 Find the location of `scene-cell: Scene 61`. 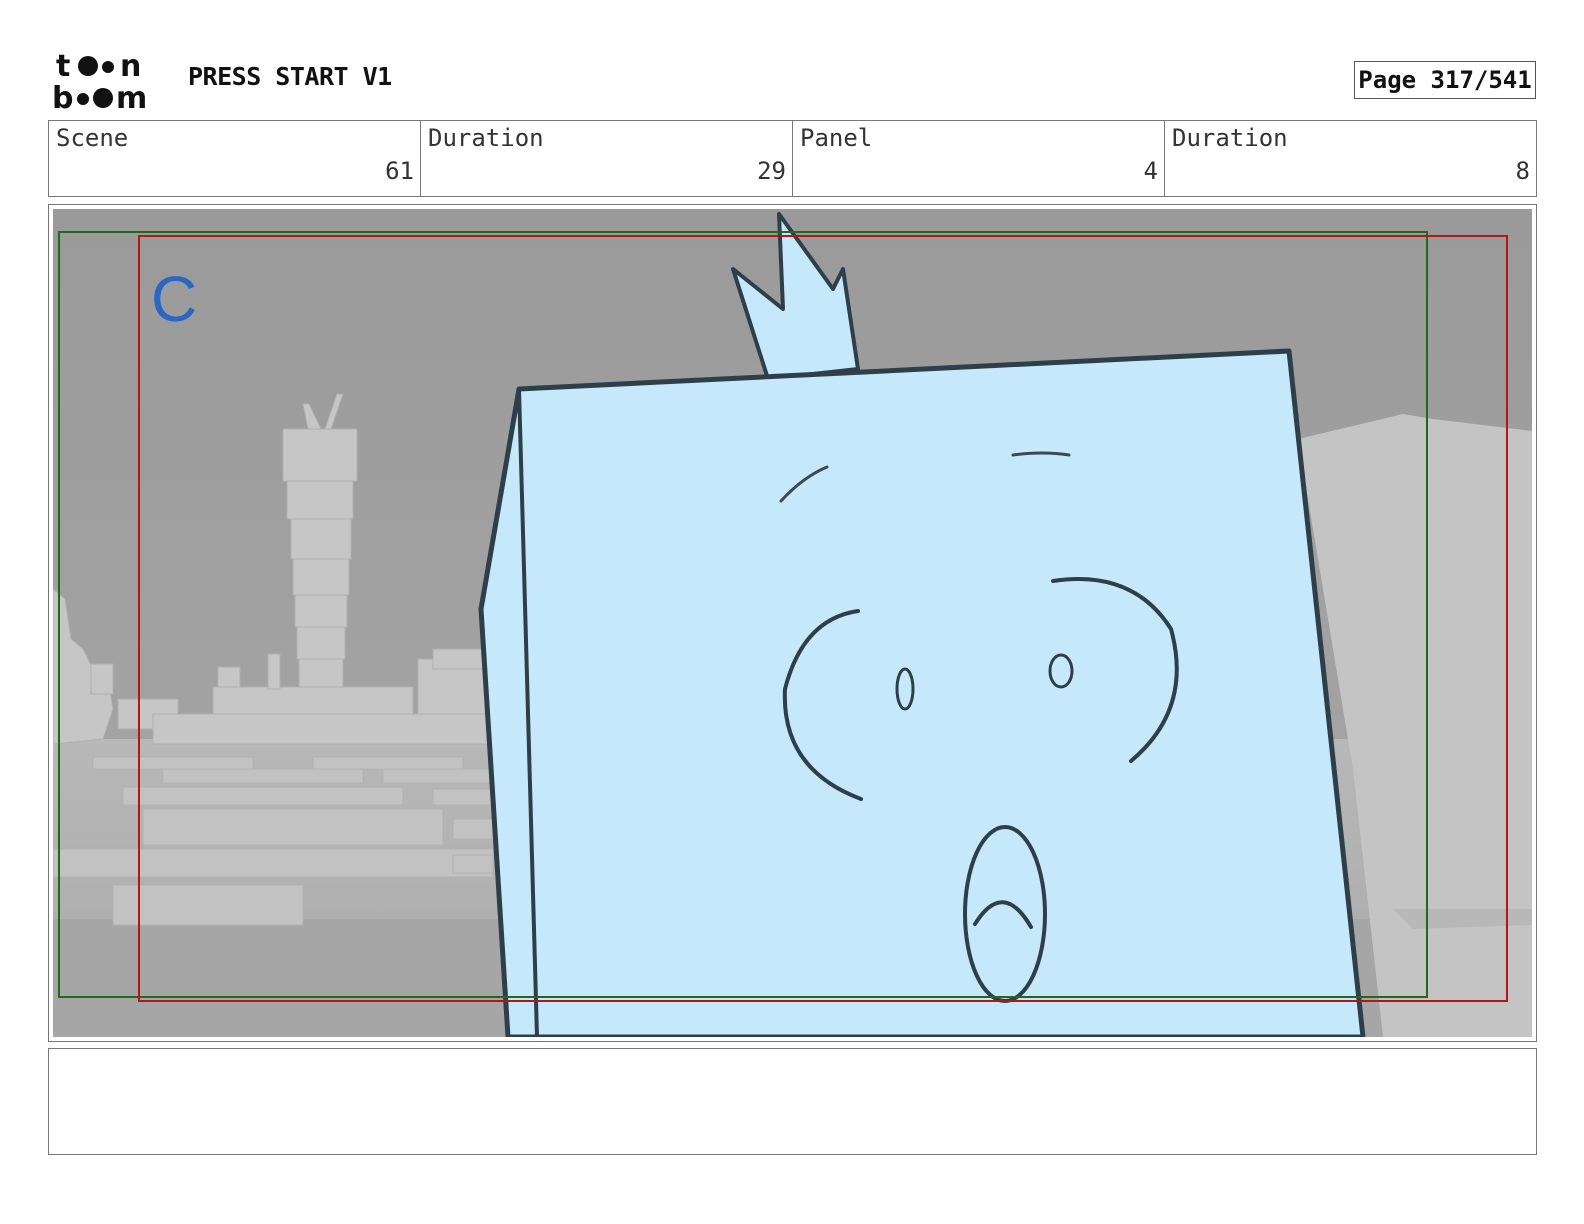

scene-cell: Scene 61 is located at coordinates (235, 158).